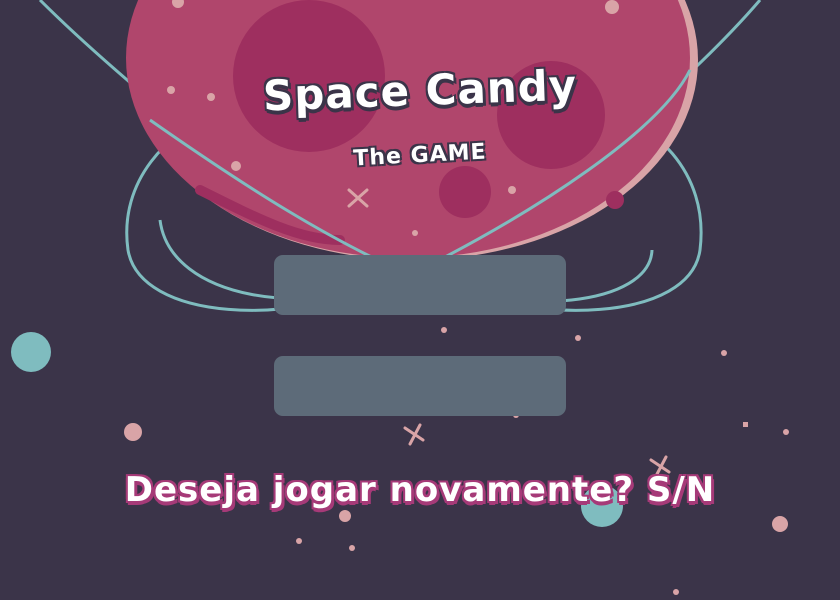 This screenshot has width=840, height=600. Describe the element at coordinates (31, 352) in the screenshot. I see `teal-moon` at that location.